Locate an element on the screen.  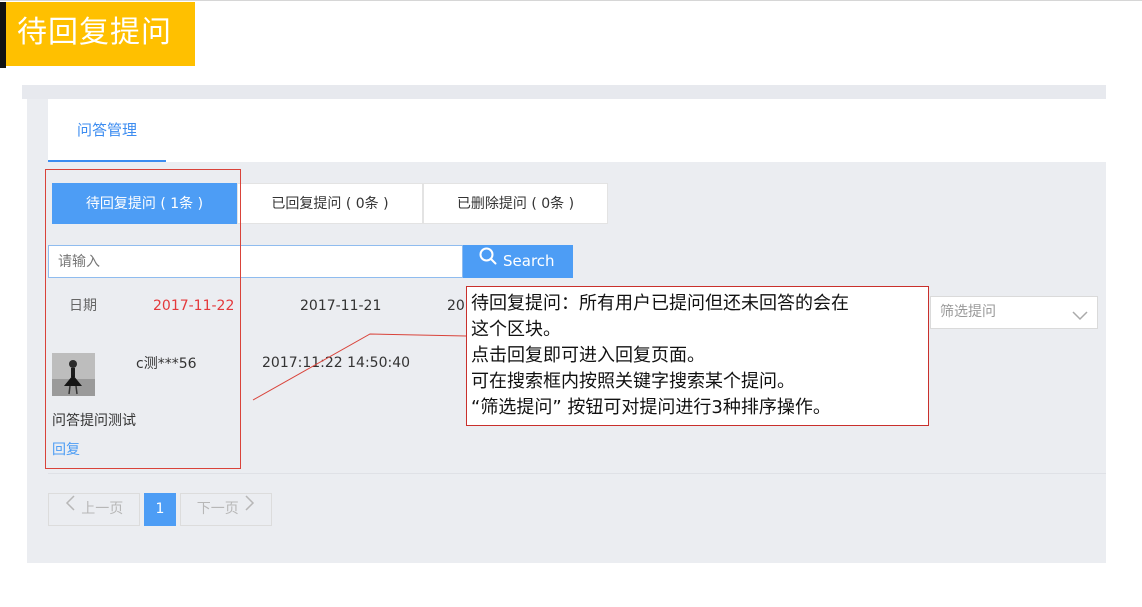
callout-line: 待回复提问：所有用户已提问但还未回答的会在 is located at coordinates (660, 303).